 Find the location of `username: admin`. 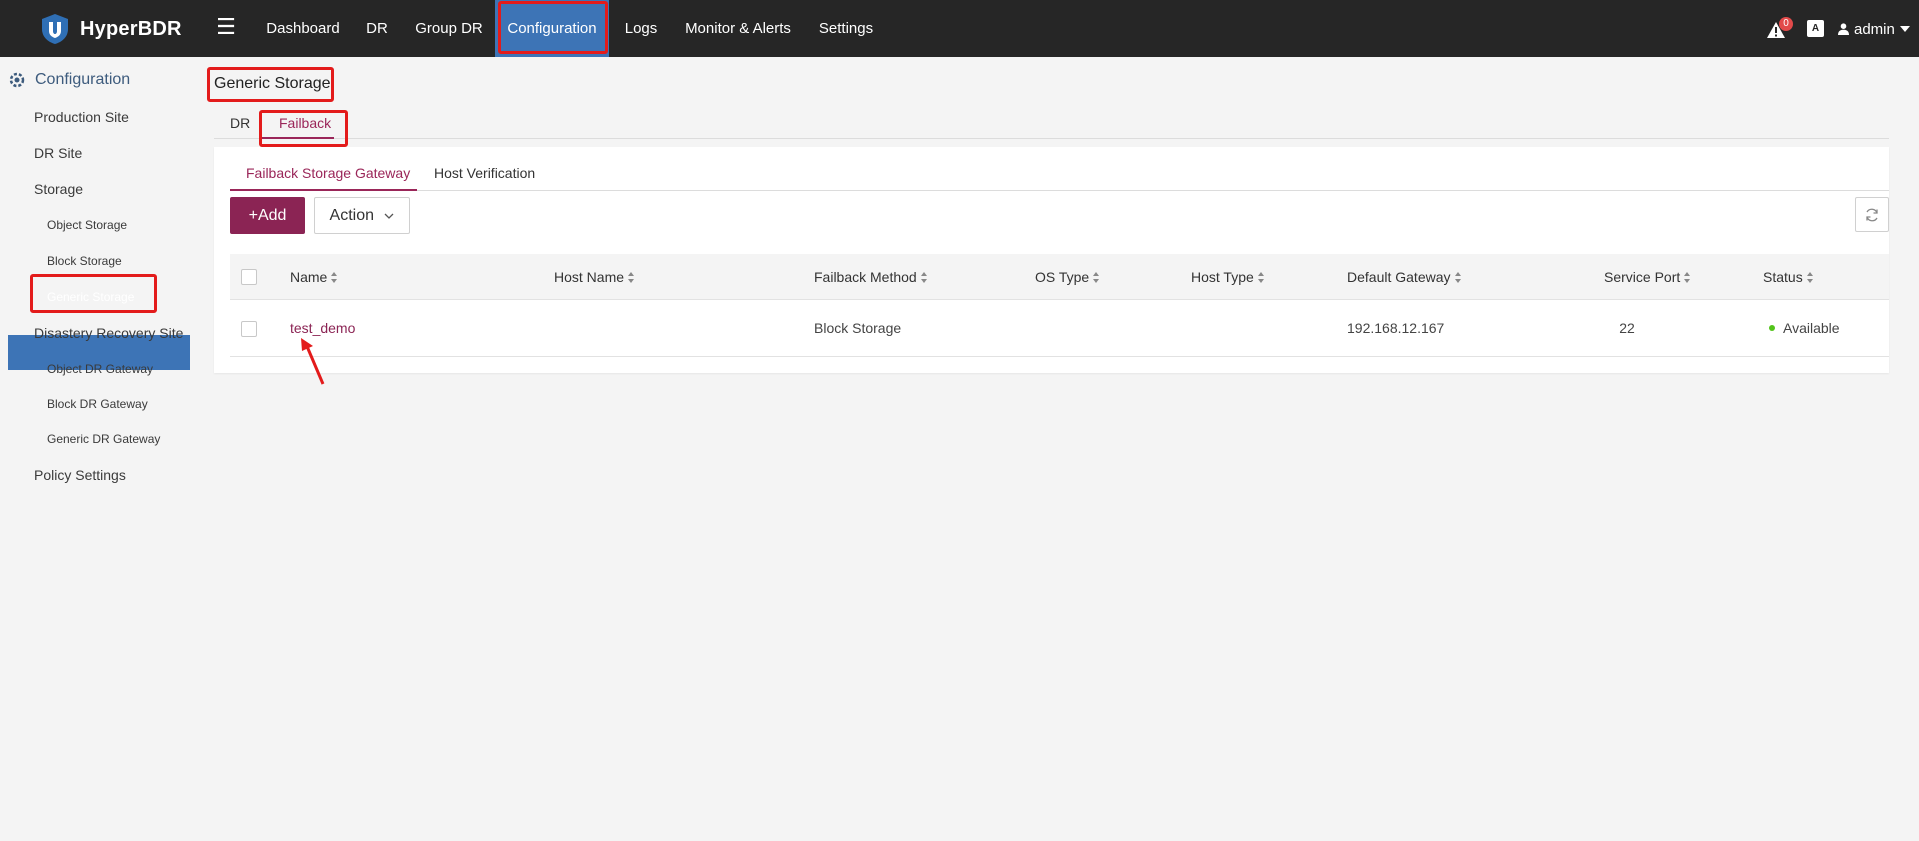

username: admin is located at coordinates (1874, 29).